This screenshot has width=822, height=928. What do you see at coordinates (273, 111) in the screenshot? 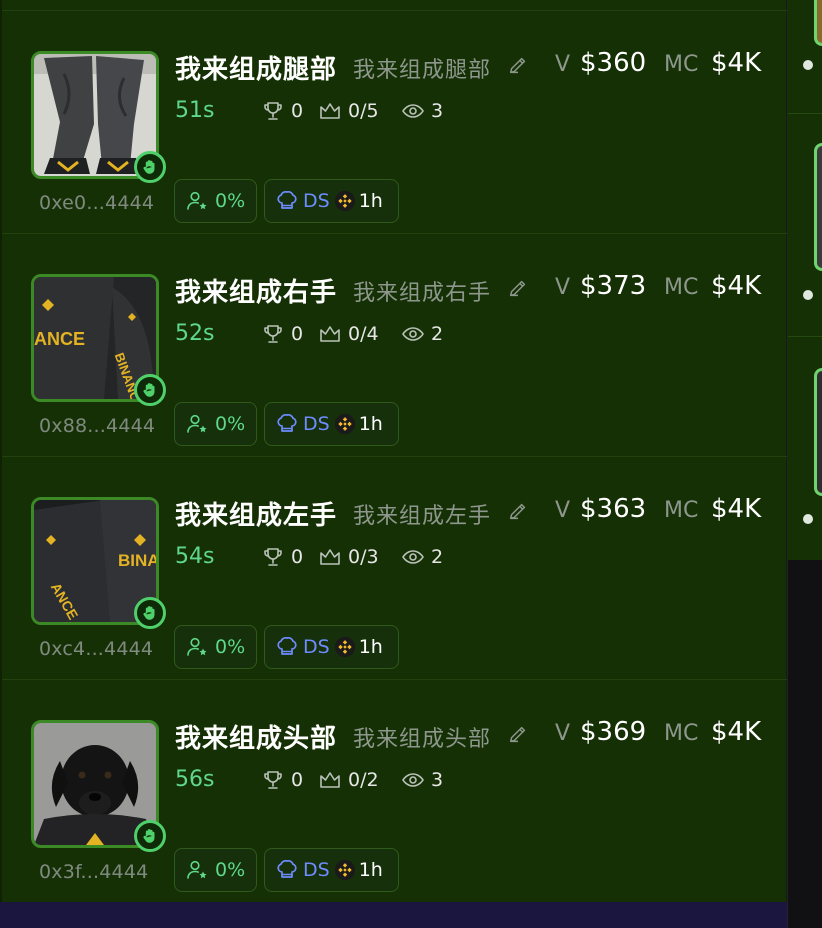
I see `trophy-icon` at bounding box center [273, 111].